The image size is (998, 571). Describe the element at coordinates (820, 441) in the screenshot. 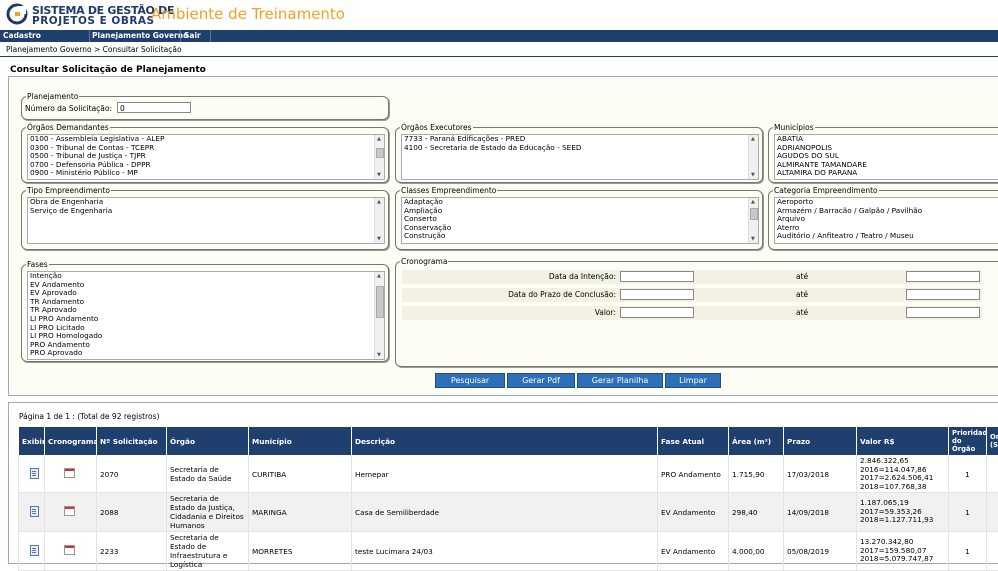

I see `col-header-prazo: Prazo` at that location.